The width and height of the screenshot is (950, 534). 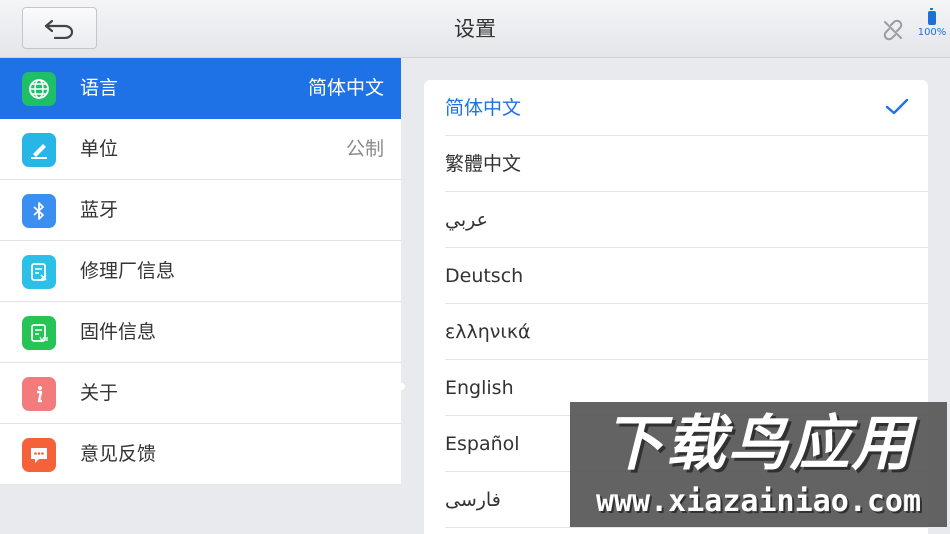 I want to click on language-label: Deutsch, so click(x=484, y=276).